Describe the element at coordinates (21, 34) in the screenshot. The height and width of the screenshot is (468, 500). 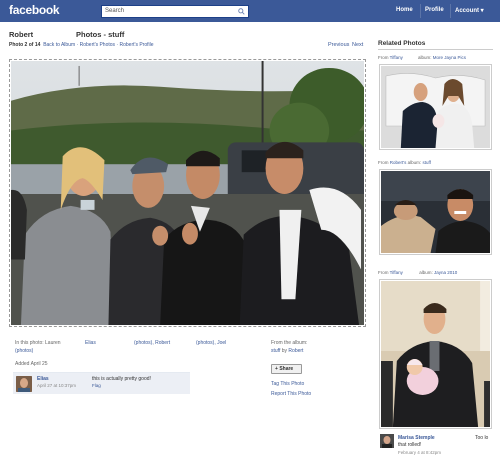
I see `album-owner-name: Robert` at that location.